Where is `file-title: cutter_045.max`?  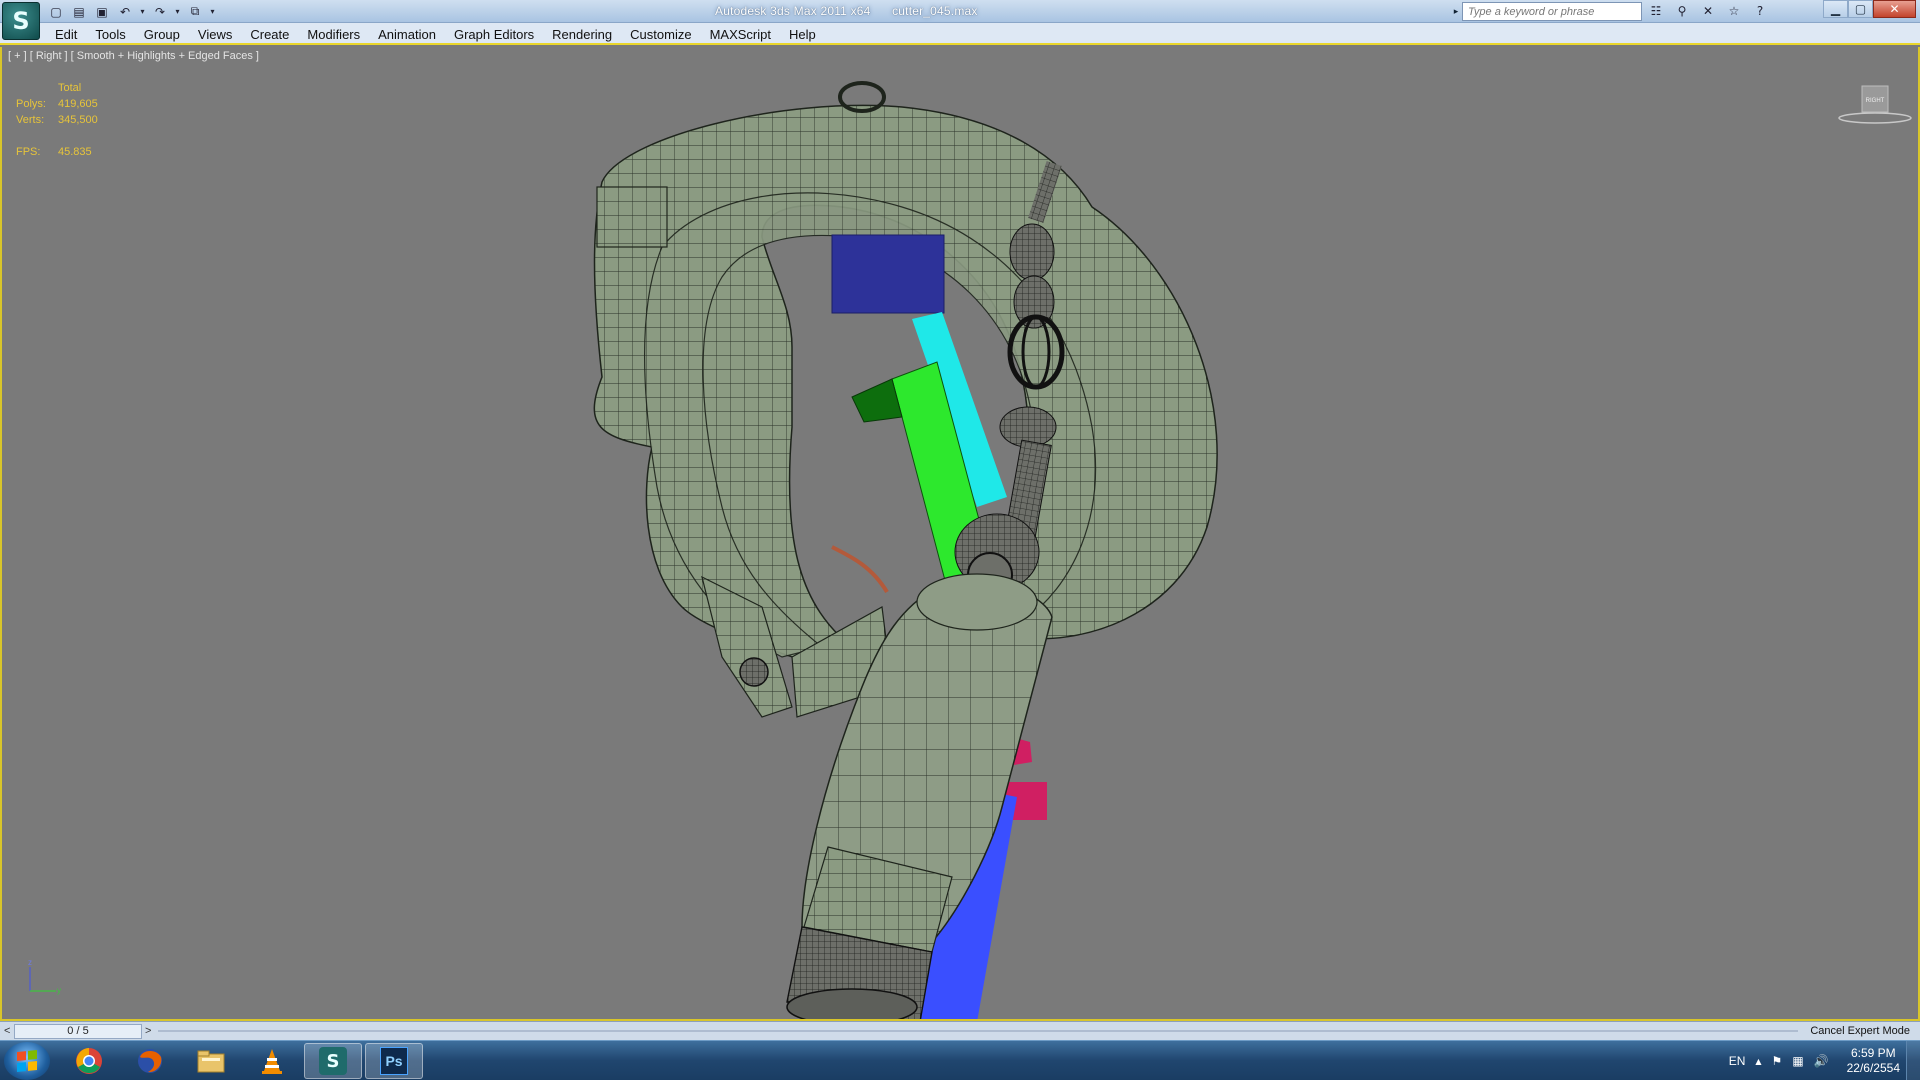 file-title: cutter_045.max is located at coordinates (935, 11).